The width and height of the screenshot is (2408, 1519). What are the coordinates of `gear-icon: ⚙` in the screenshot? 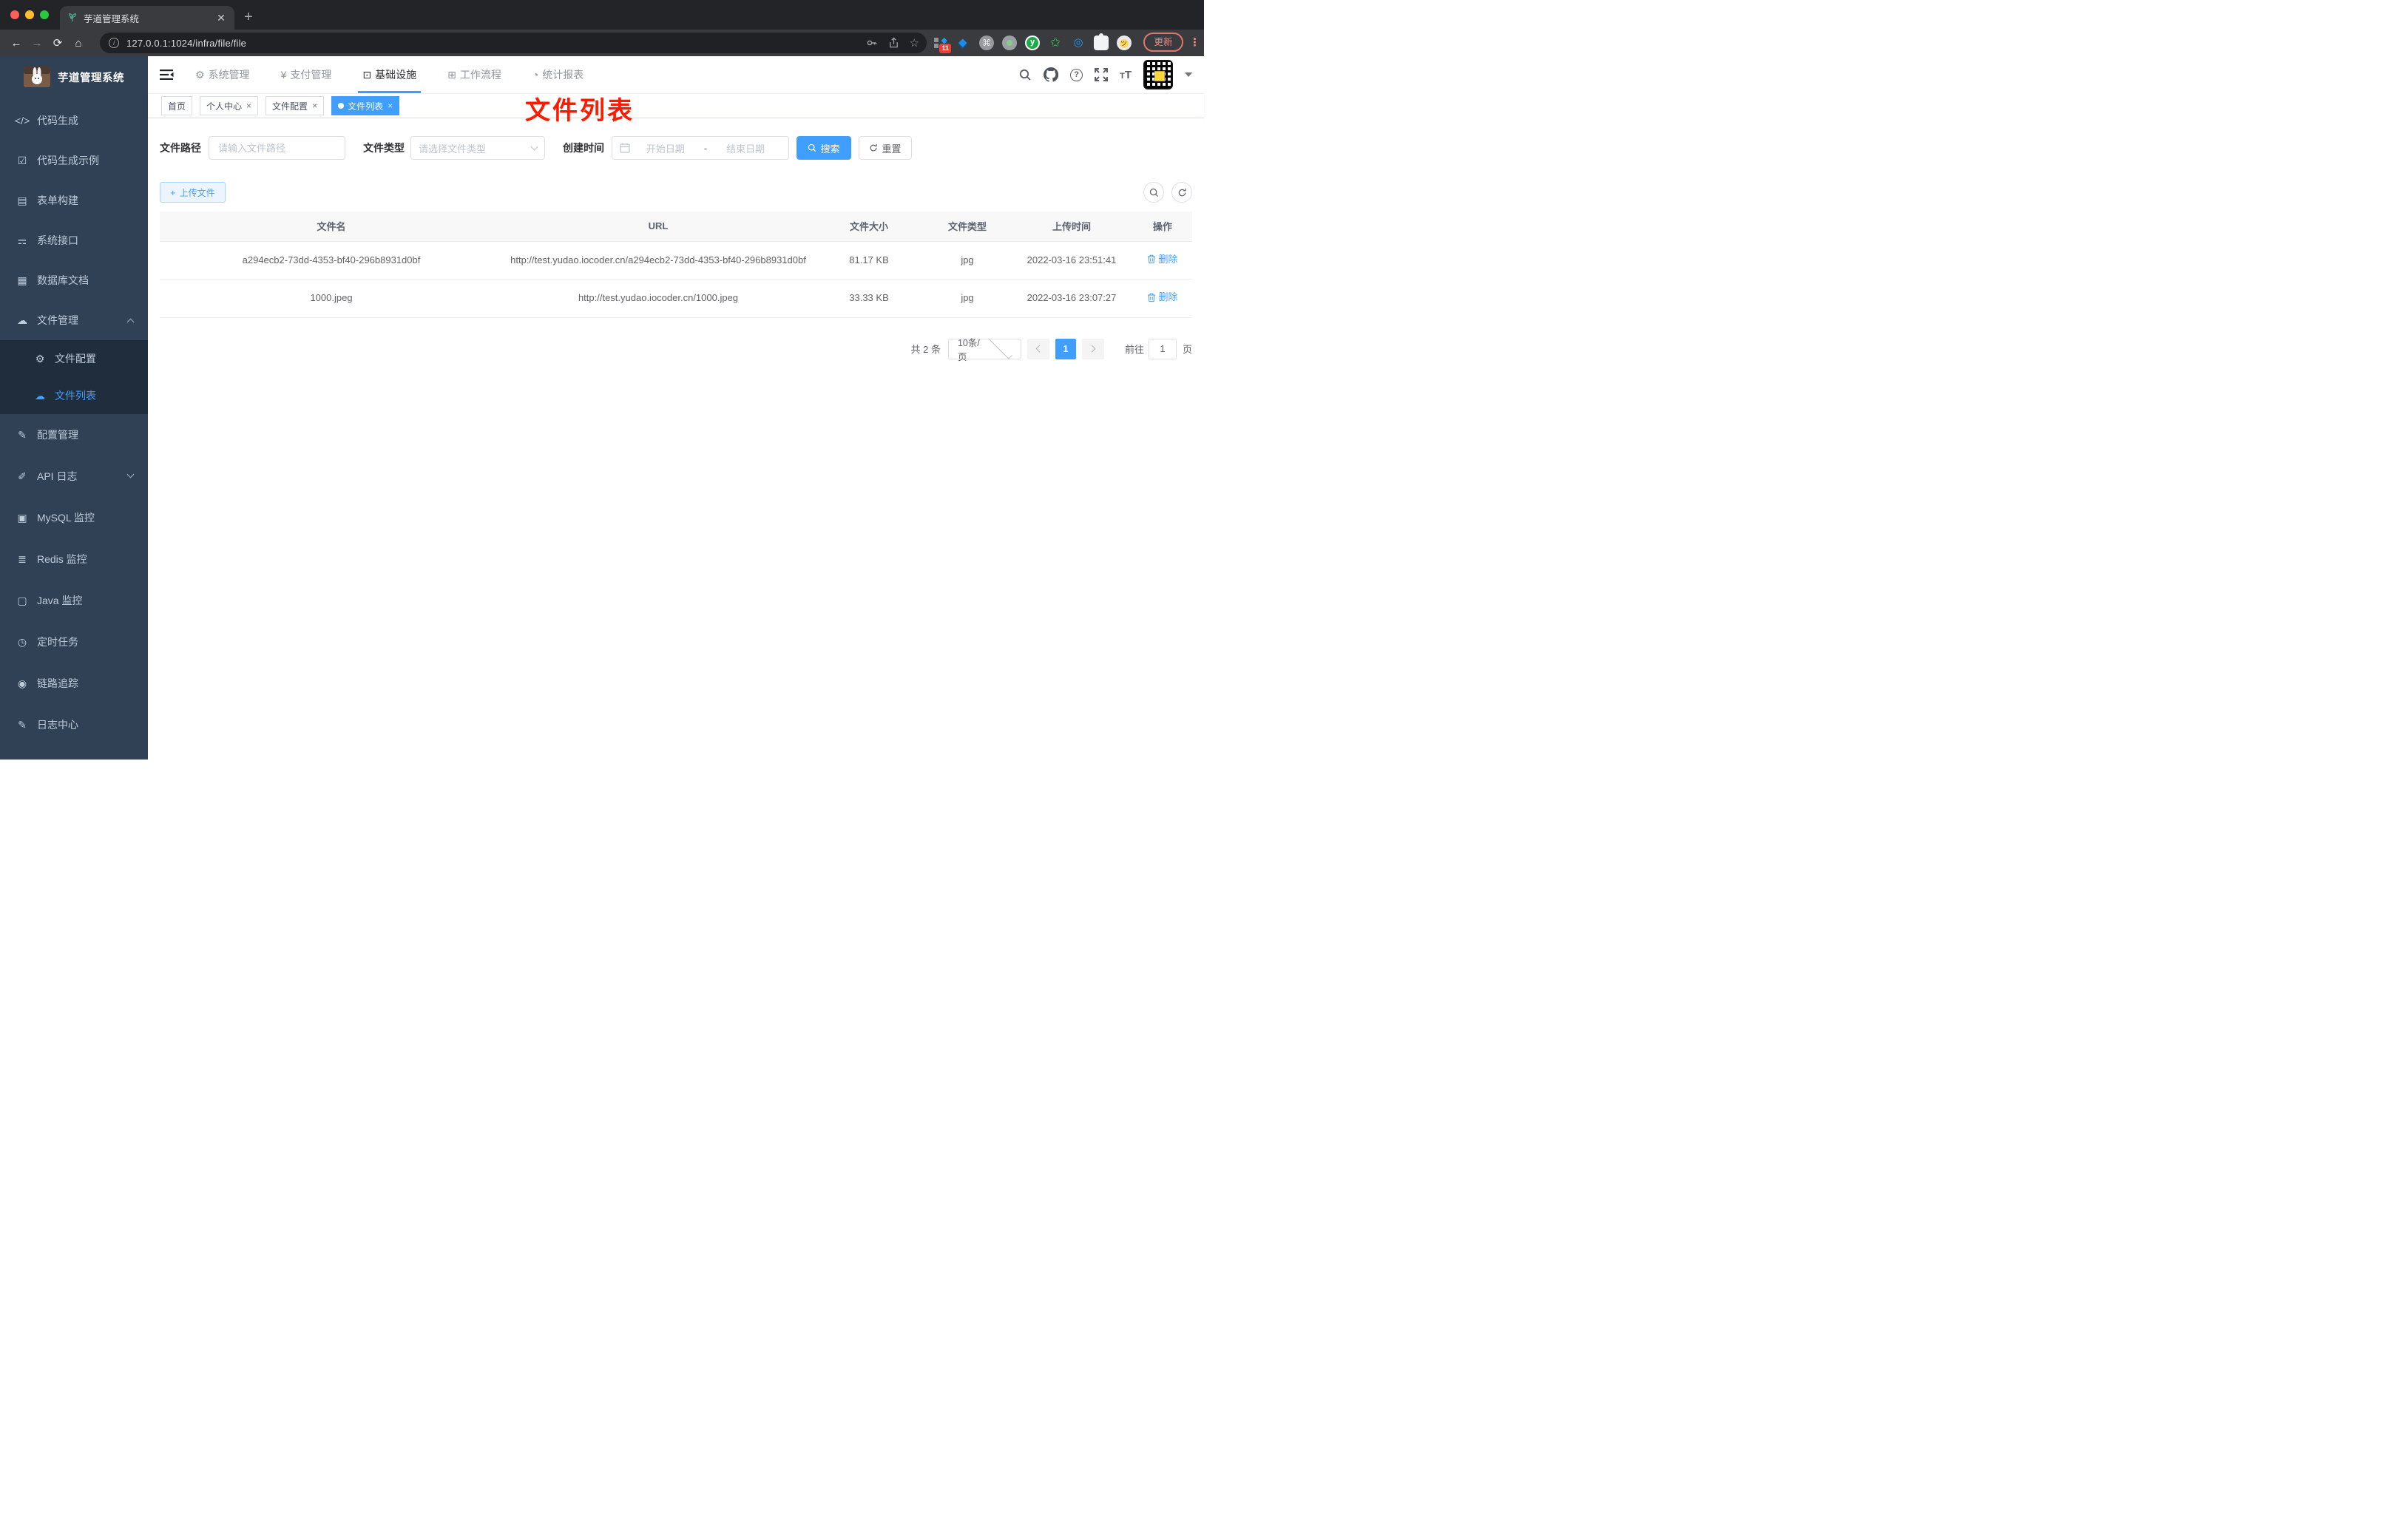 It's located at (40, 358).